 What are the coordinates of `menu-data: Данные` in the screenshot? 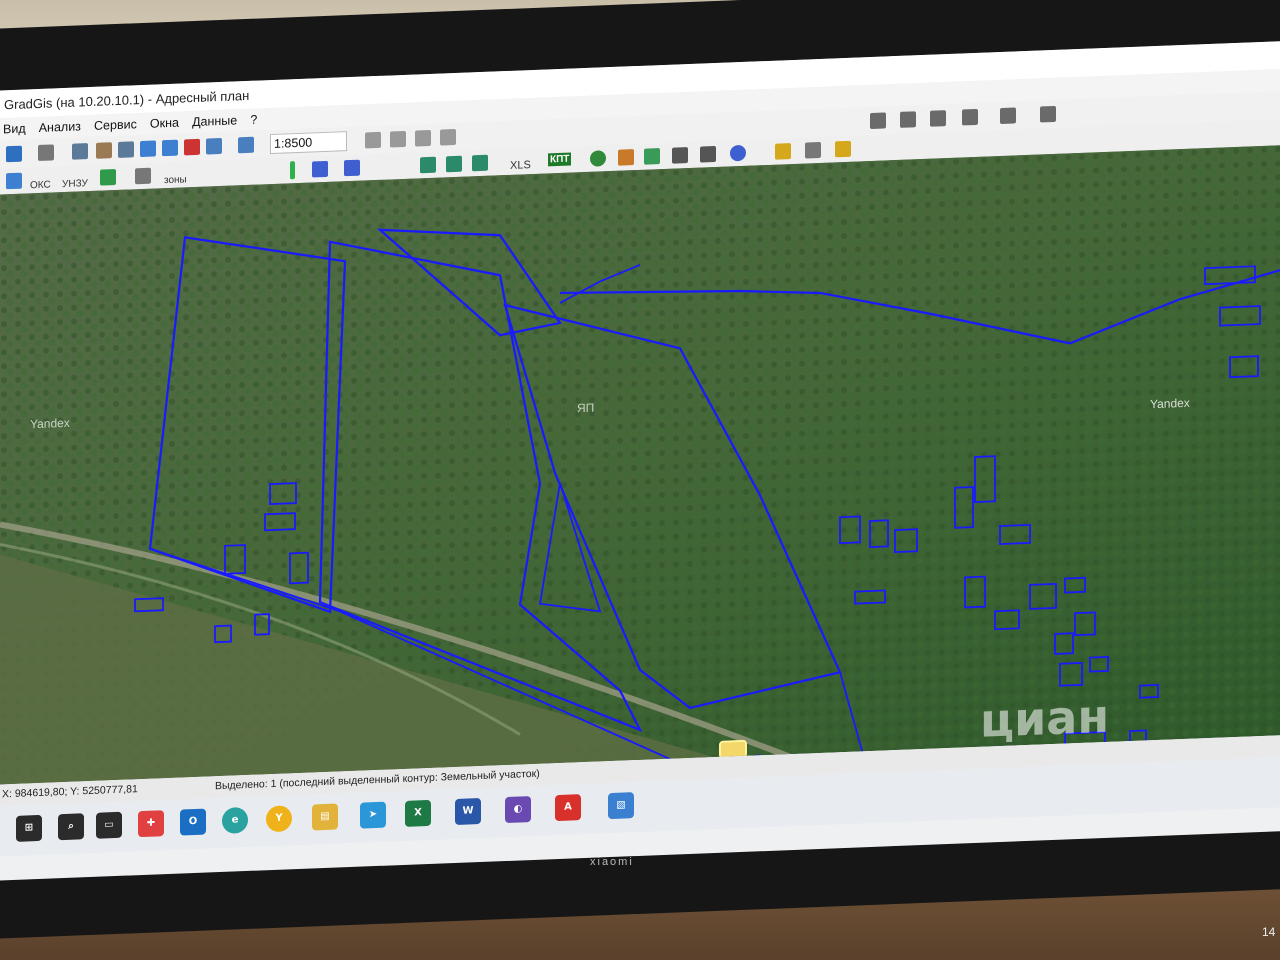 It's located at (215, 119).